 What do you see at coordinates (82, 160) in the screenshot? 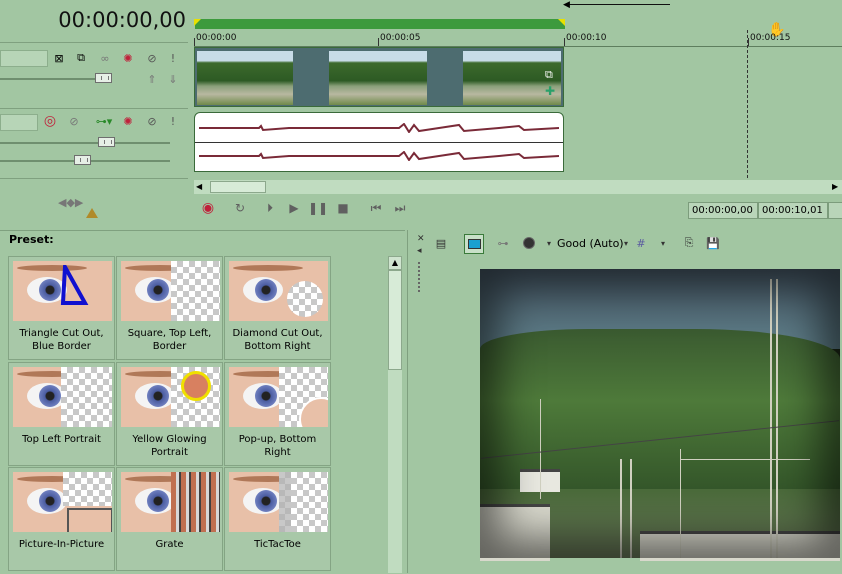
I see `audio-pan-thumb` at bounding box center [82, 160].